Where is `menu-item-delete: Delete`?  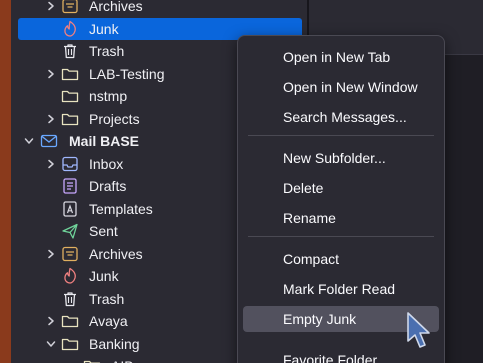 menu-item-delete: Delete is located at coordinates (341, 188).